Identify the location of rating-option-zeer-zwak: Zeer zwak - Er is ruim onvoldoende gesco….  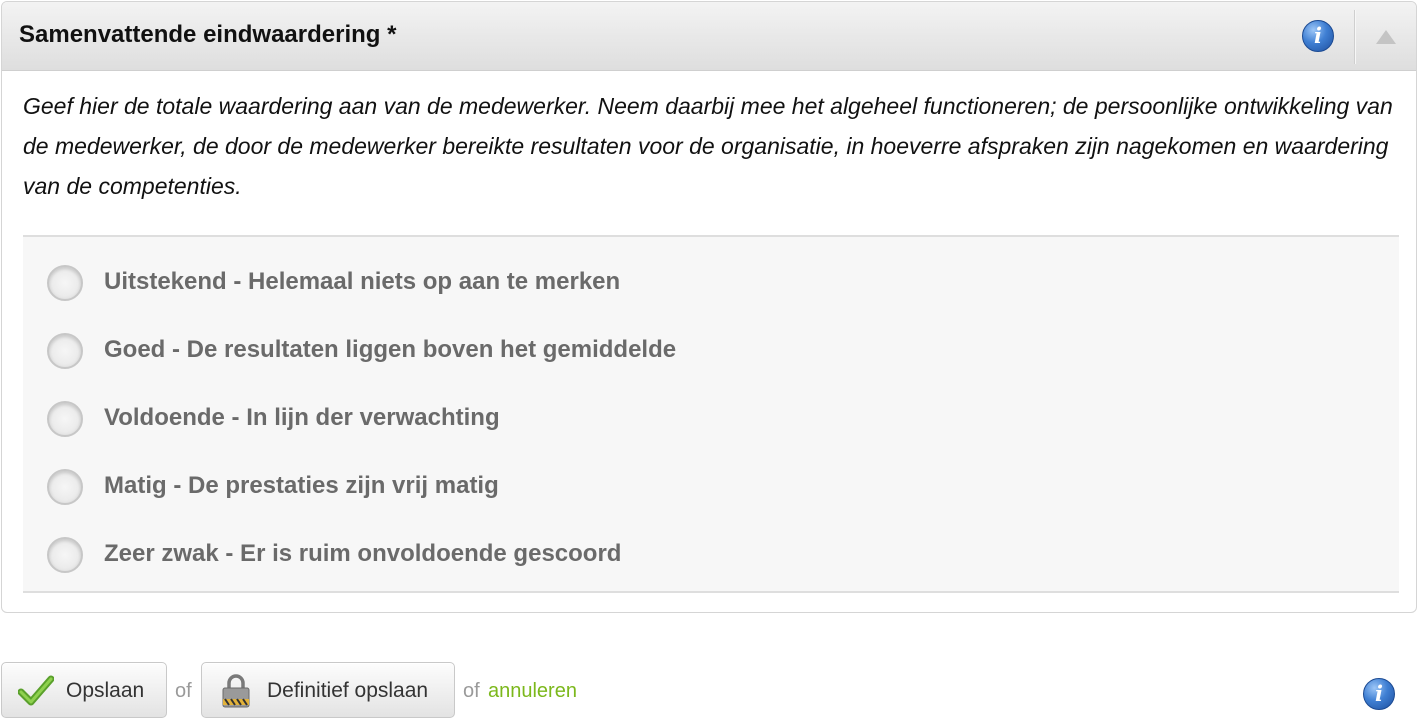
(497, 557).